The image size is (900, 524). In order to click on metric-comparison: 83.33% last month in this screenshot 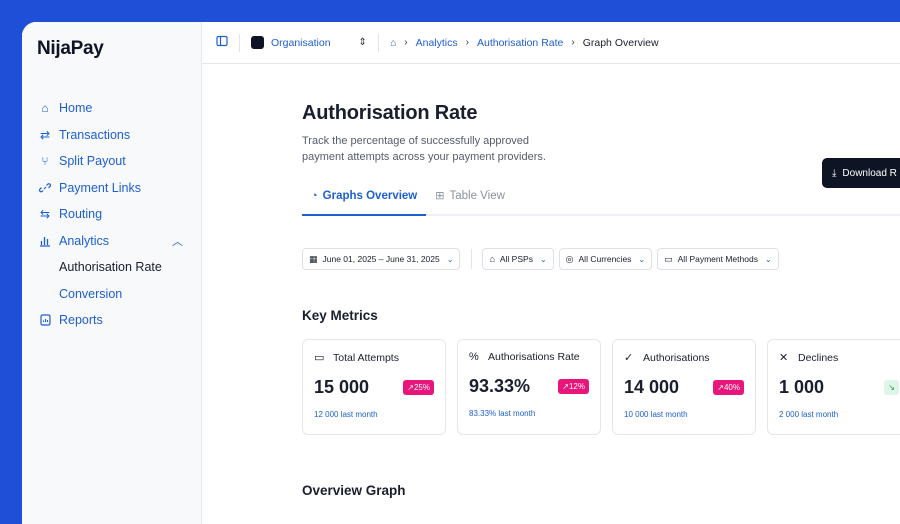, I will do `click(502, 413)`.